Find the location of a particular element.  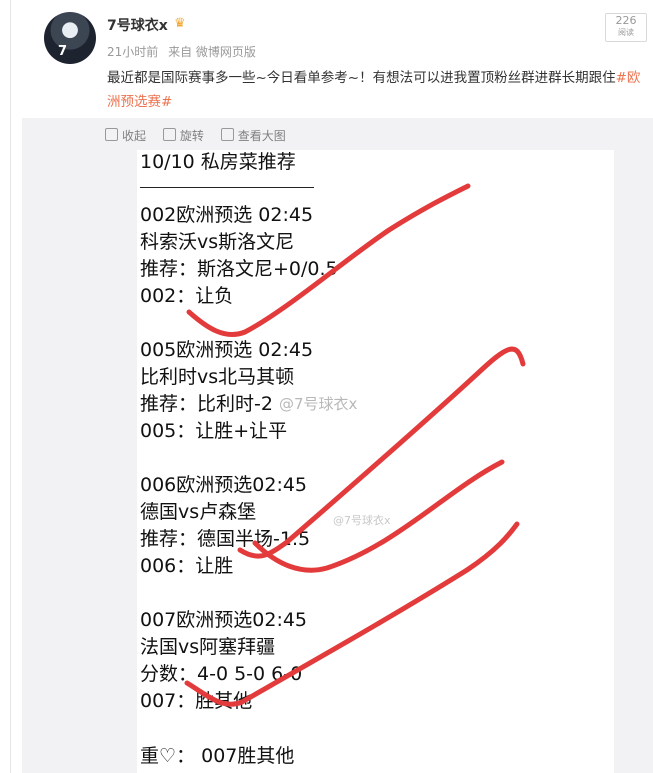

rotate-button: 旋转 is located at coordinates (183, 135).